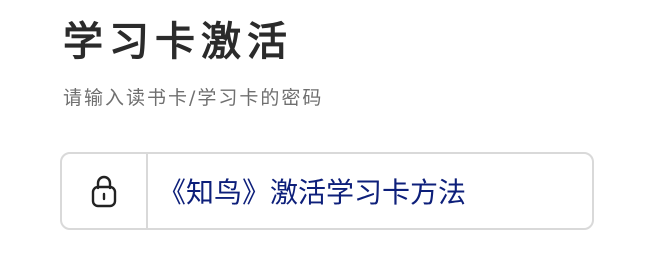 This screenshot has width=650, height=260. I want to click on lock-icon, so click(104, 191).